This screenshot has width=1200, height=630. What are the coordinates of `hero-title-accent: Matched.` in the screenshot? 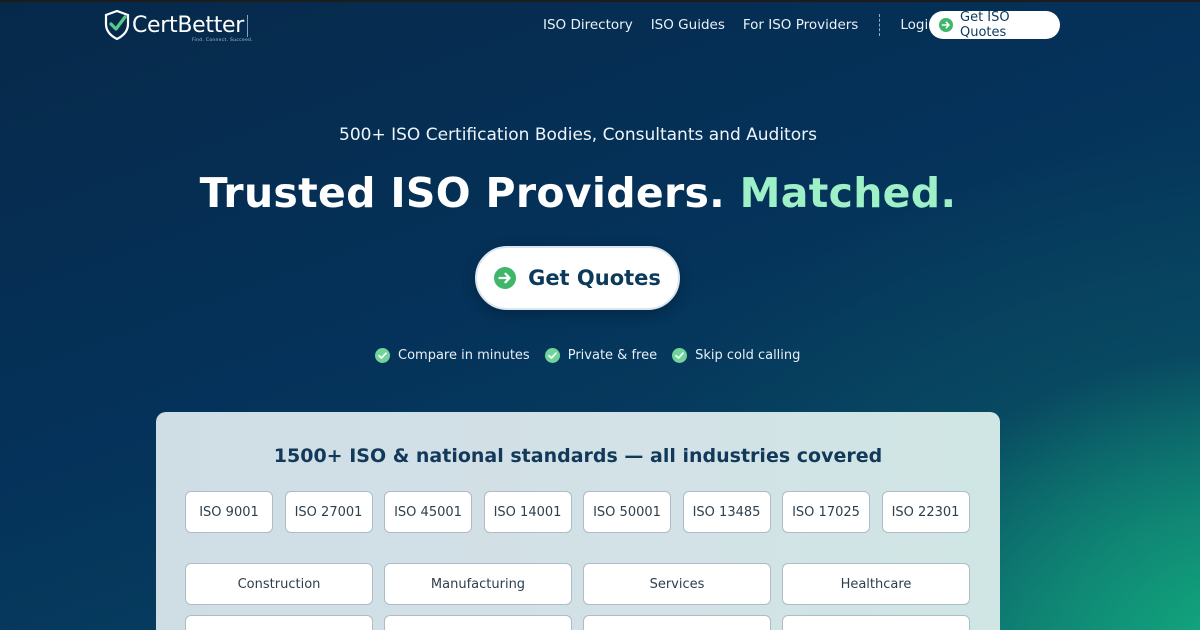 It's located at (848, 193).